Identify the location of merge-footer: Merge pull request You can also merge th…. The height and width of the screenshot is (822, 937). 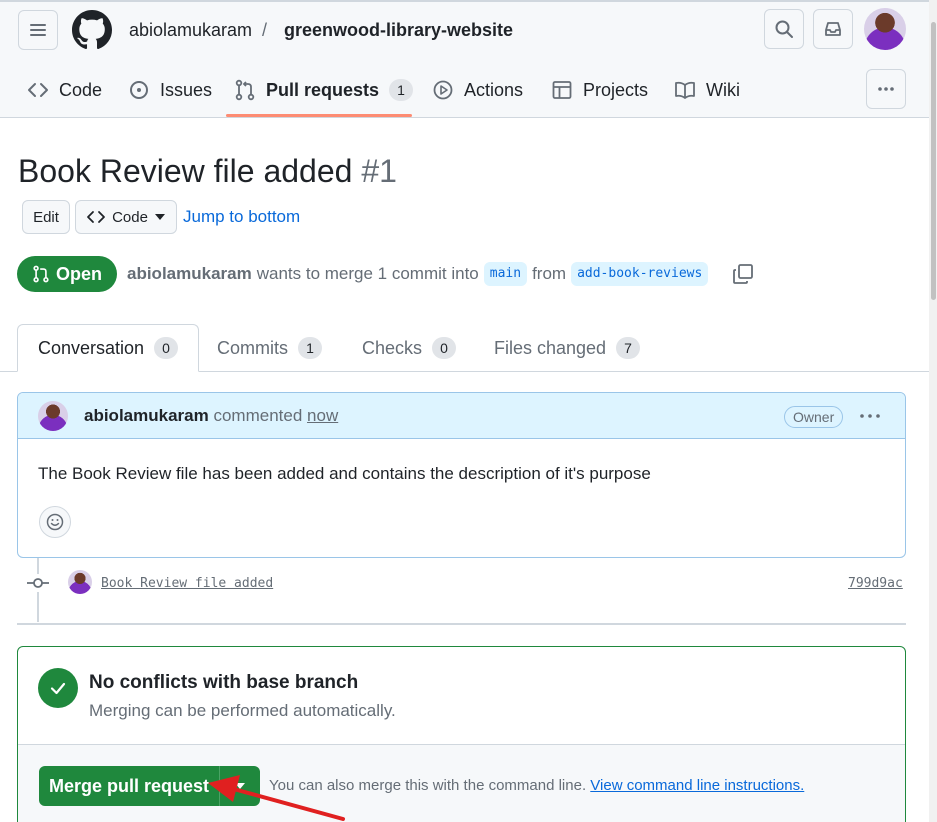
(461, 783).